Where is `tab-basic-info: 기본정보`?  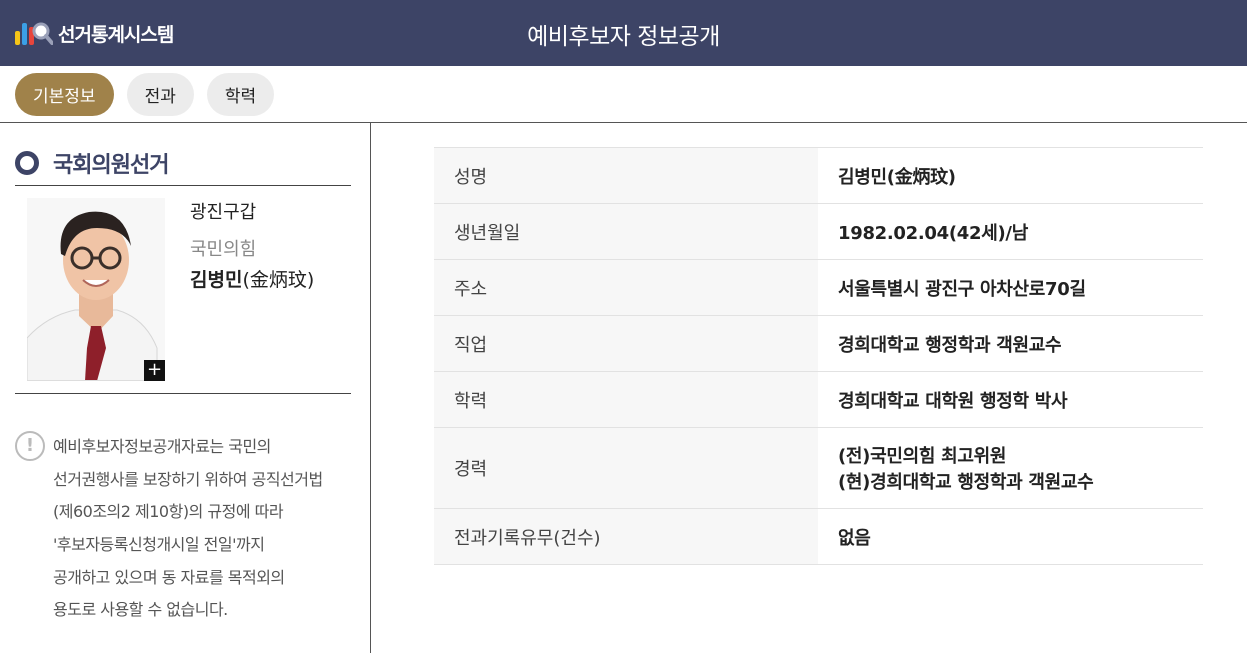
tab-basic-info: 기본정보 is located at coordinates (64, 94).